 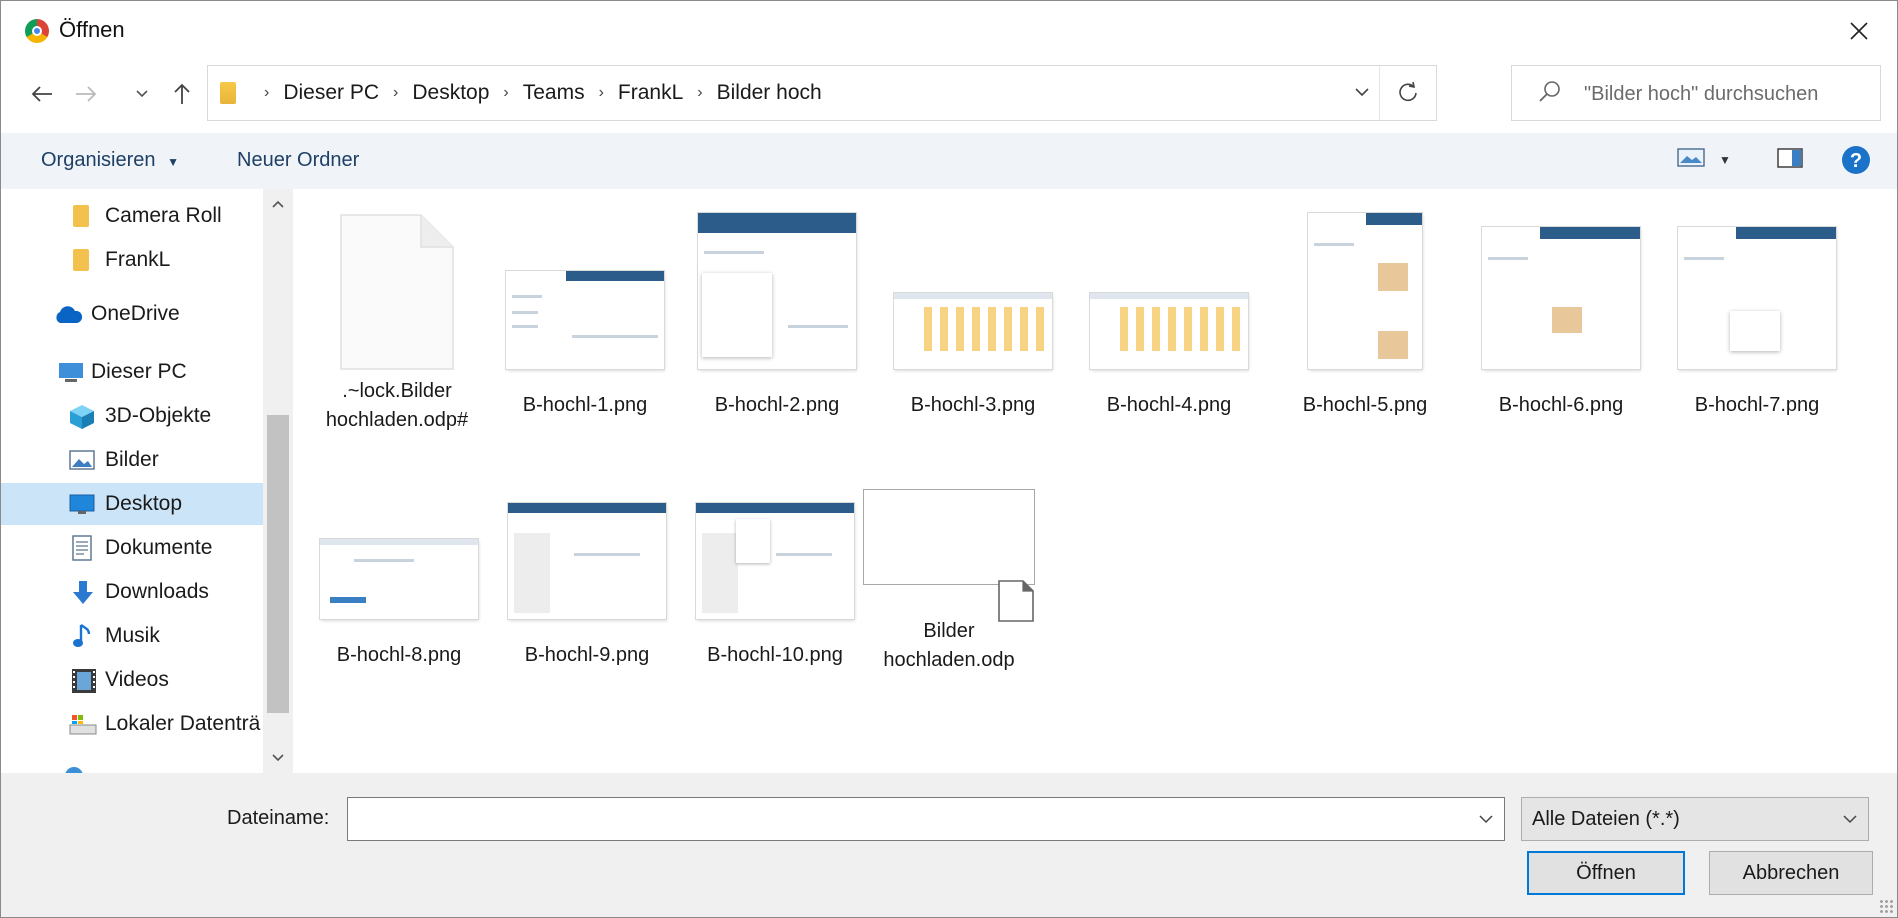 What do you see at coordinates (1016, 601) in the screenshot?
I see `presentation-file-icon` at bounding box center [1016, 601].